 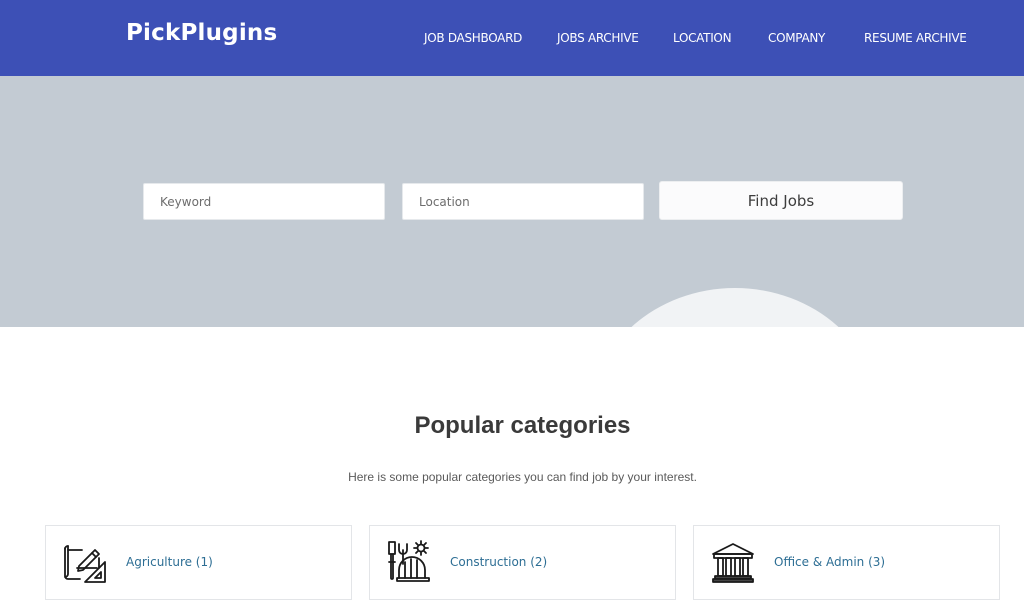 I want to click on hero-decorative-arc, so click(x=735, y=307).